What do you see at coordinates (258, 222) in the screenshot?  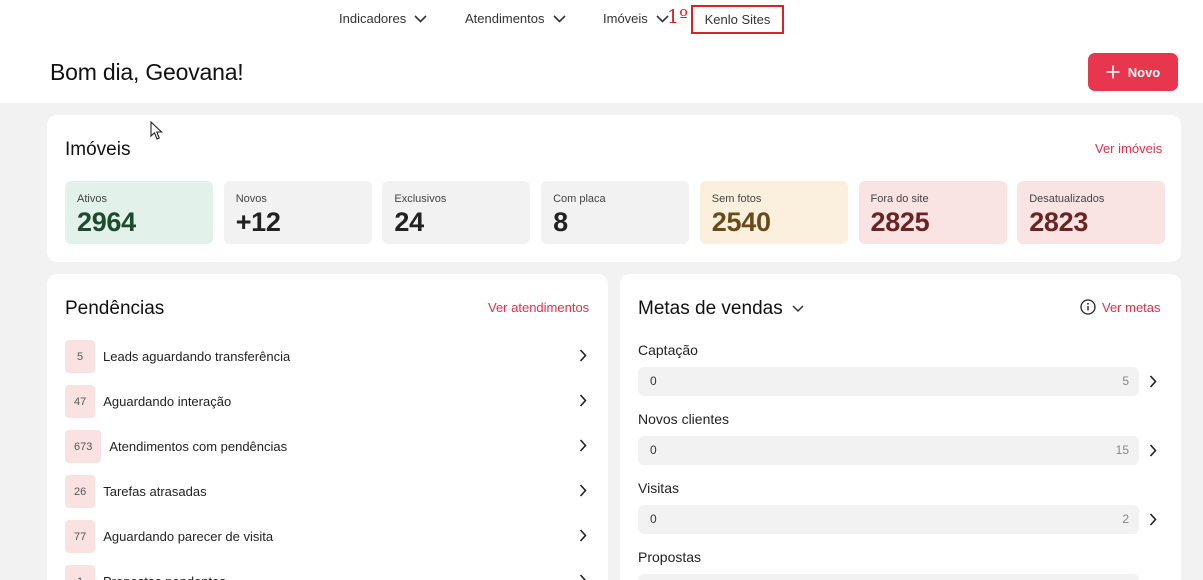 I see `stat-value: +12` at bounding box center [258, 222].